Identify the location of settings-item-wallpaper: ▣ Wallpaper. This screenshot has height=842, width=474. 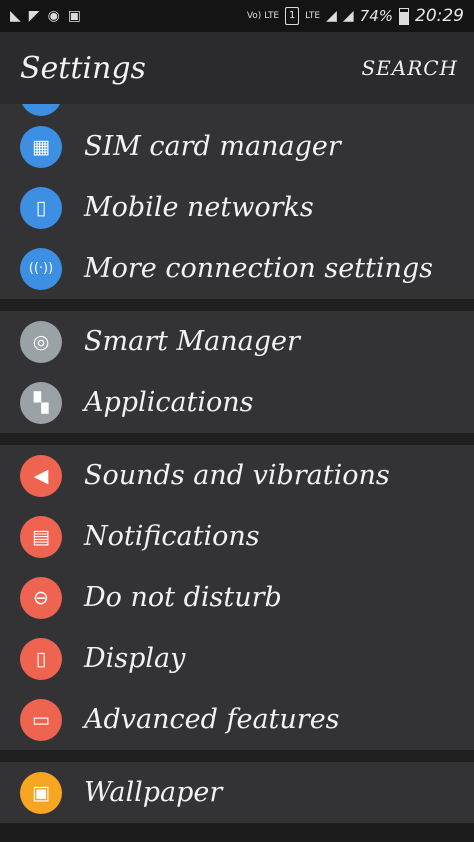
(237, 792).